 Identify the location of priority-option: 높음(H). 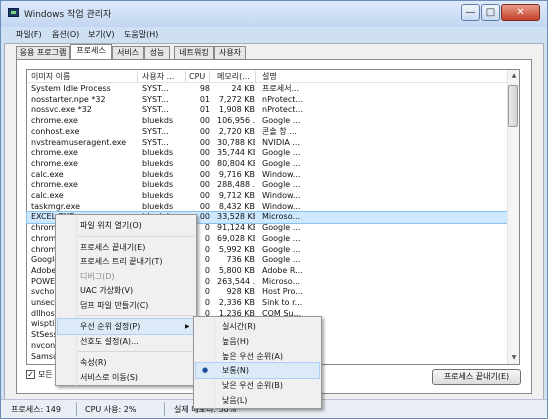
(257, 341).